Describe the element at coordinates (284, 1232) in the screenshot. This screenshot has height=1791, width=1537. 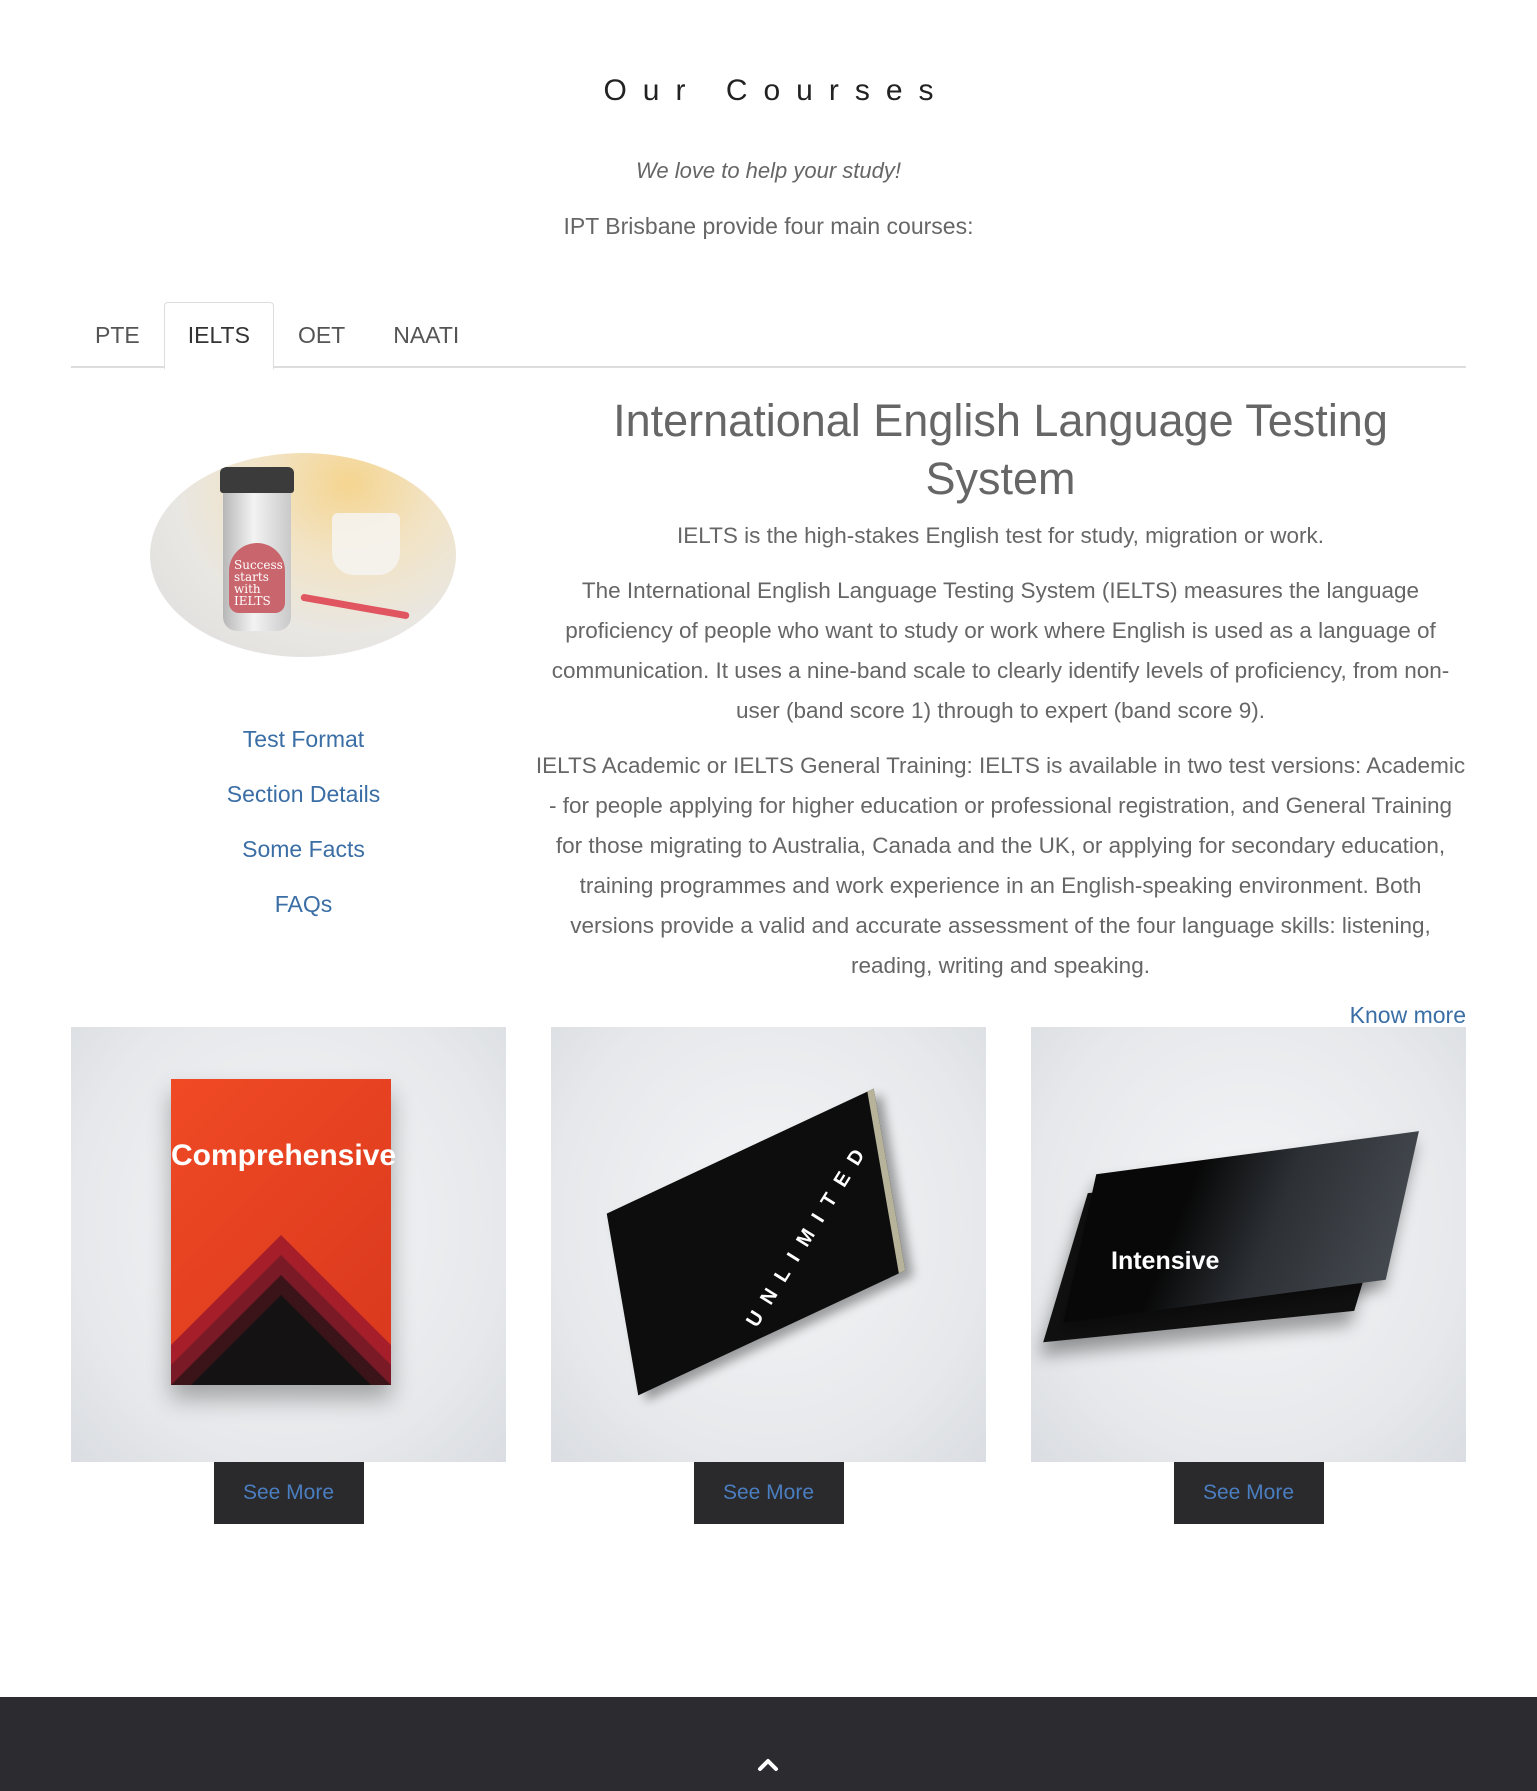
I see `book-cover: Comprehensive` at that location.